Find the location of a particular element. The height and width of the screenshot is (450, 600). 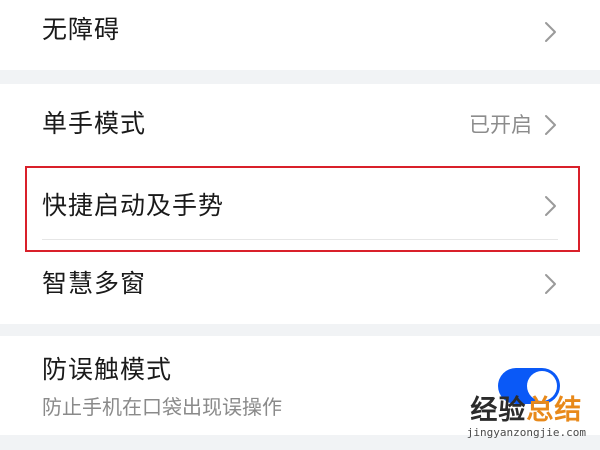

one-handed-mode-status: 已开启 is located at coordinates (500, 125).